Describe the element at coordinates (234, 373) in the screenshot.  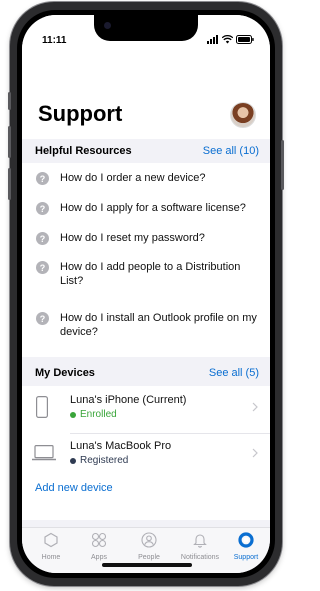
I see `see-all-devices-link: See all (5)` at that location.